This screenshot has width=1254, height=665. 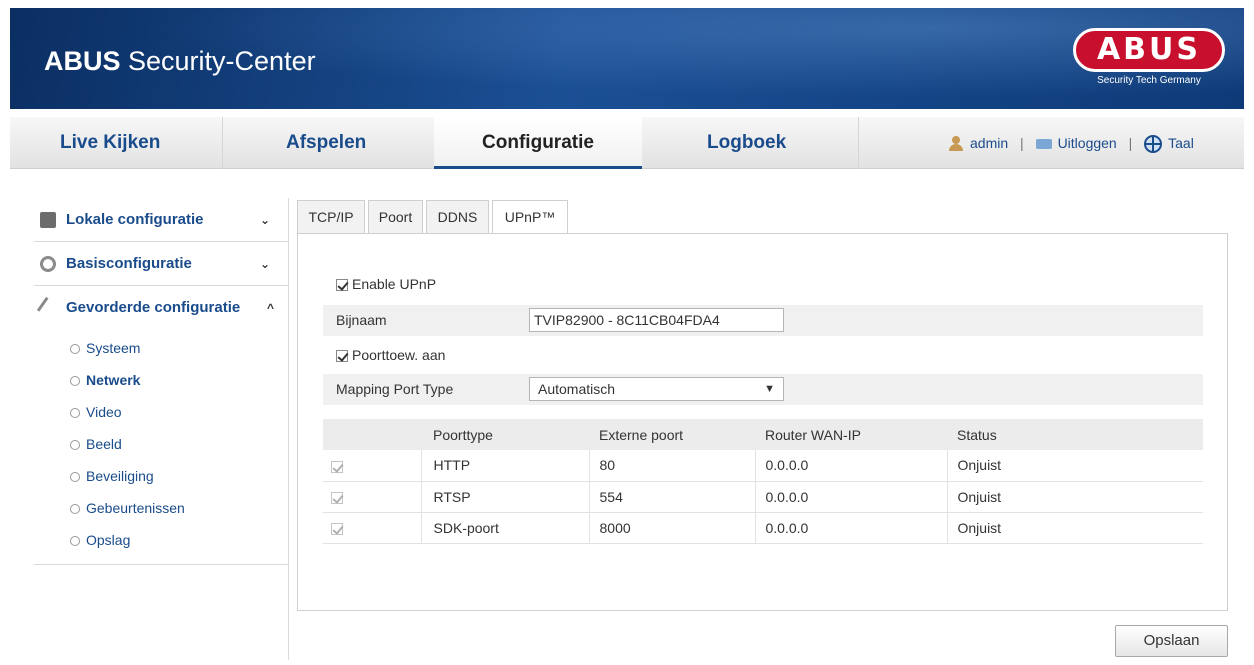 What do you see at coordinates (331, 217) in the screenshot?
I see `tab-tcpip: TCP/IP` at bounding box center [331, 217].